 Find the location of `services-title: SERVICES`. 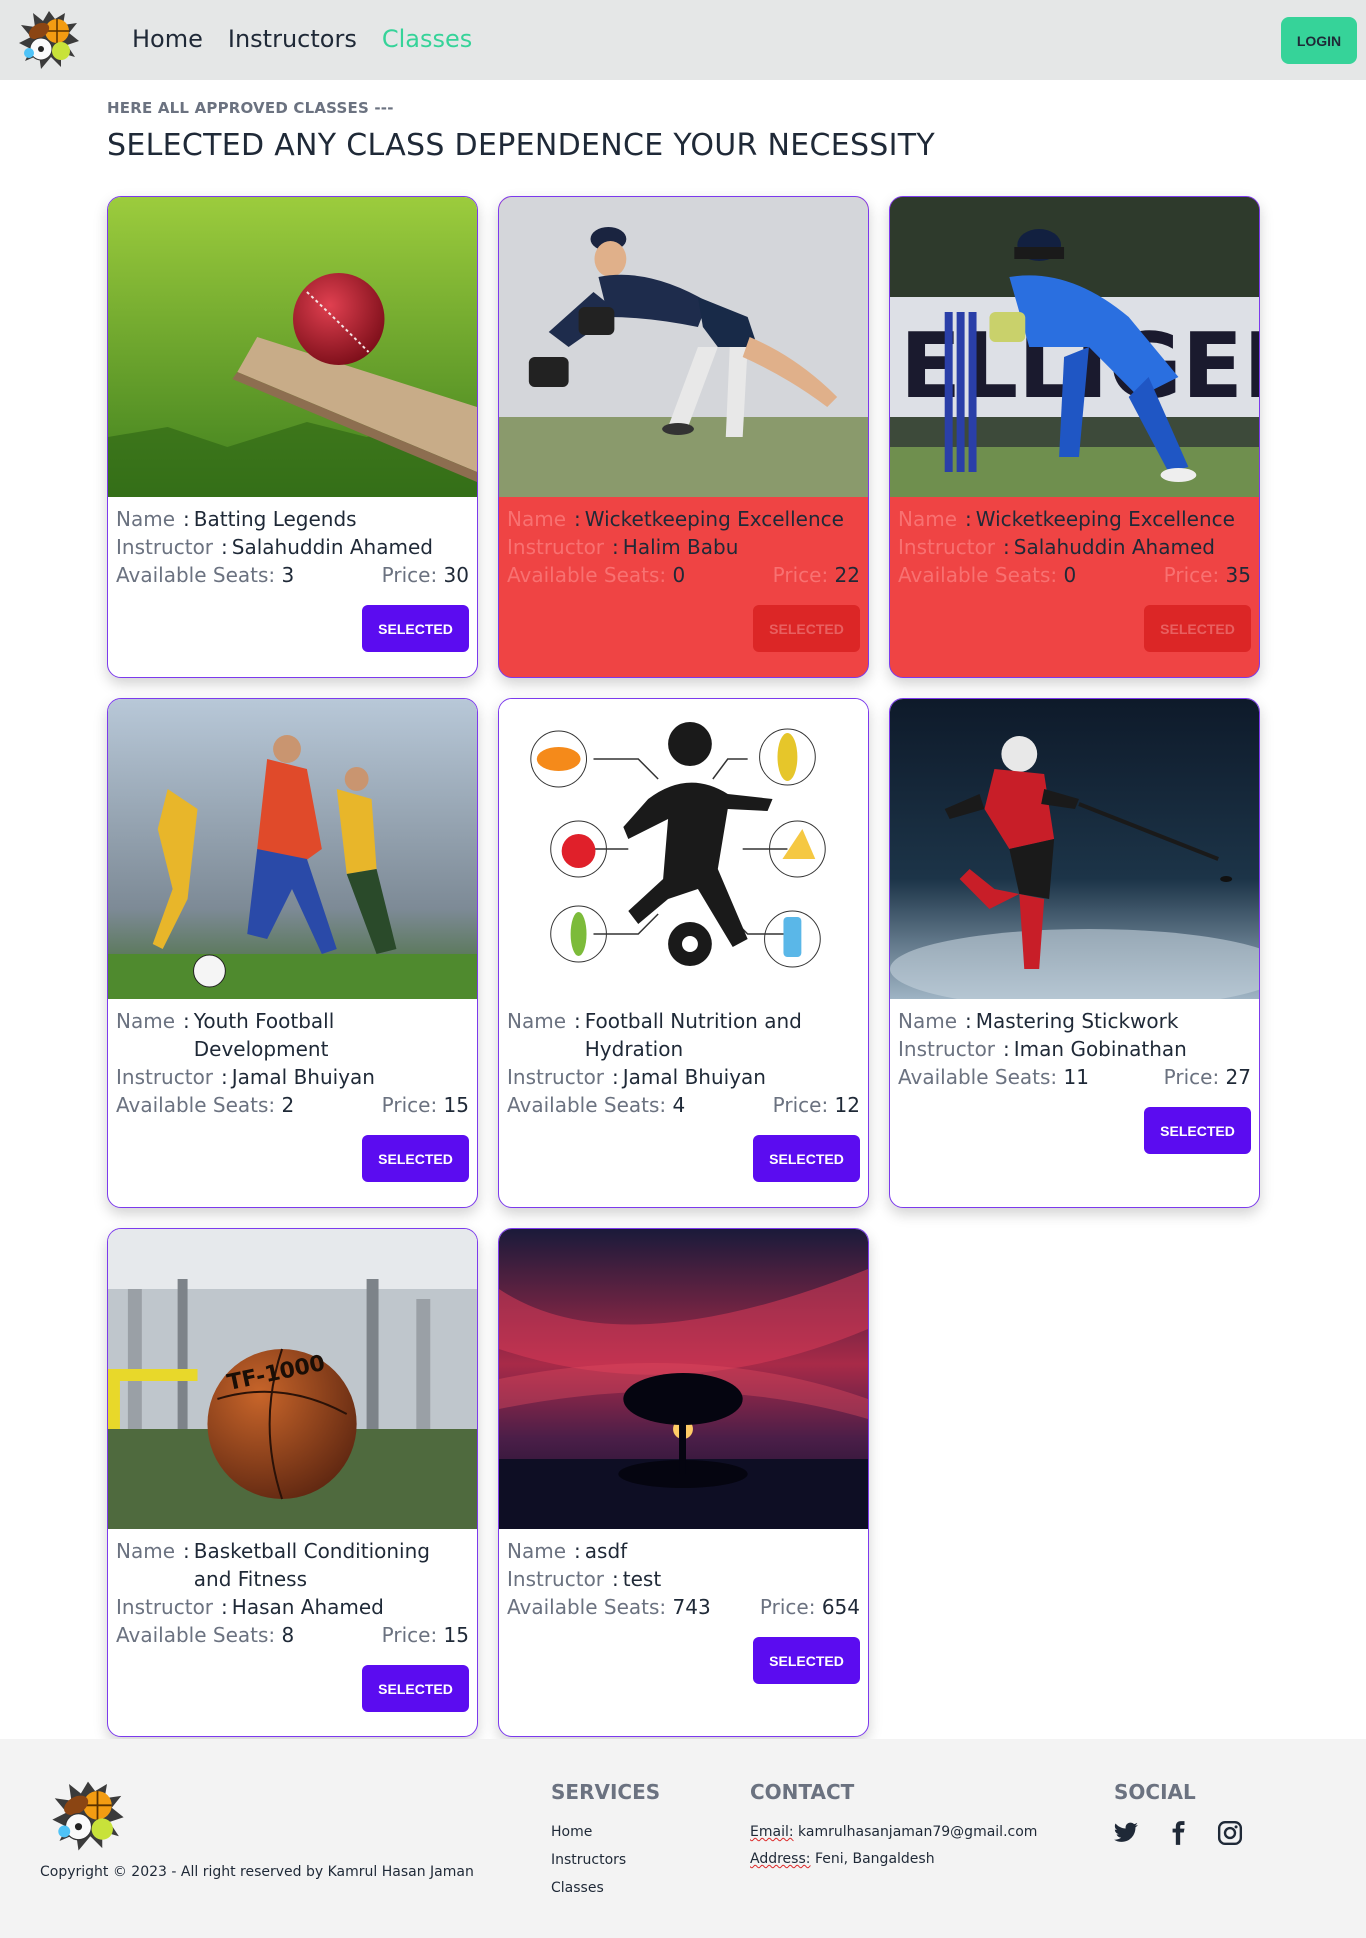

services-title: SERVICES is located at coordinates (606, 1792).